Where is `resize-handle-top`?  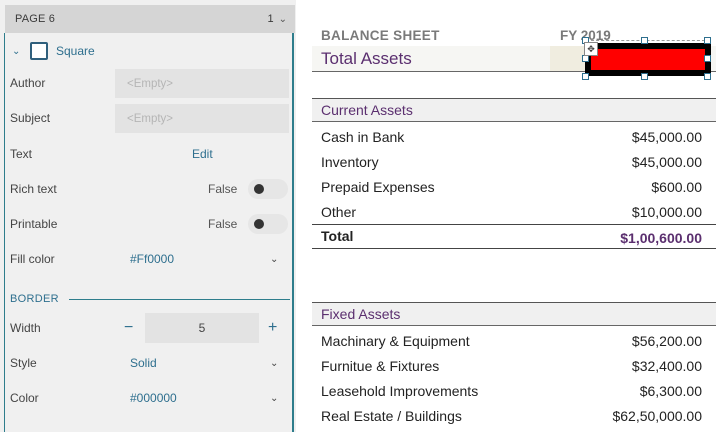 resize-handle-top is located at coordinates (644, 40).